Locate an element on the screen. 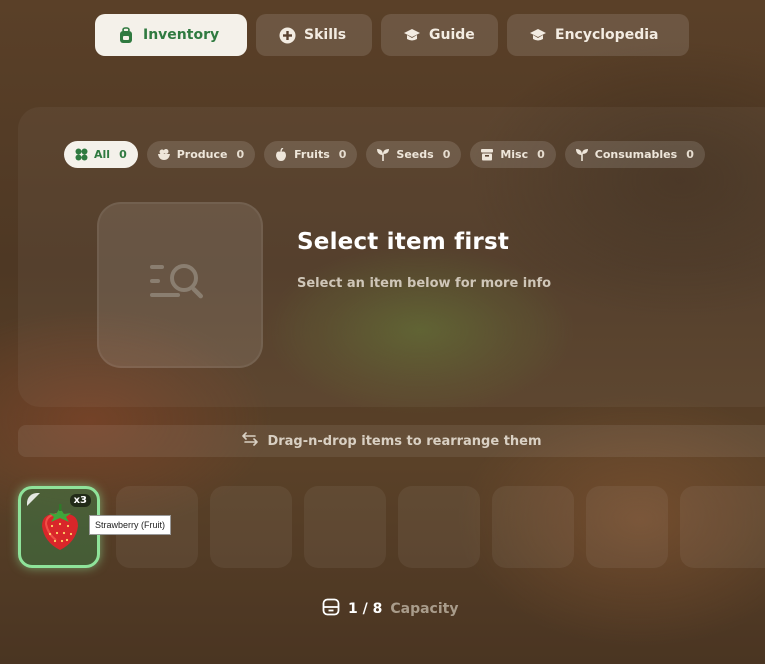 The image size is (765, 664). capacity-indicator: 1 / 8 Capacity is located at coordinates (390, 609).